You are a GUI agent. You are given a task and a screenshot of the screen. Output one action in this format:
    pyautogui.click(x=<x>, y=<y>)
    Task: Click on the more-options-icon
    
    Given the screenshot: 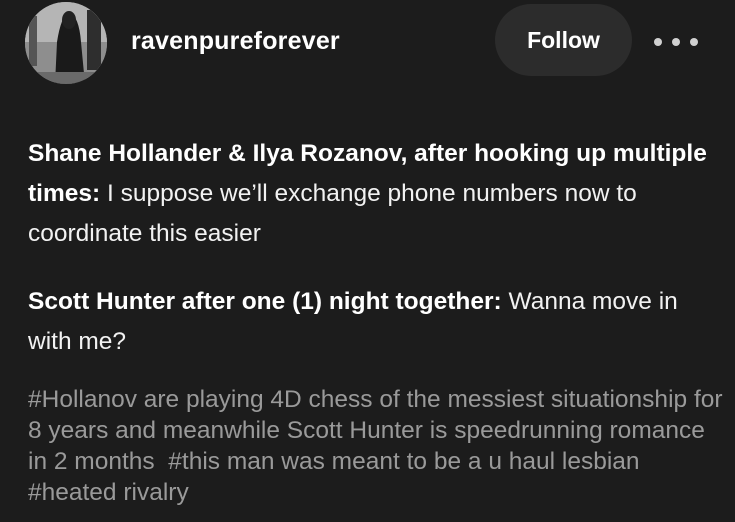 What is the action you would take?
    pyautogui.click(x=676, y=42)
    